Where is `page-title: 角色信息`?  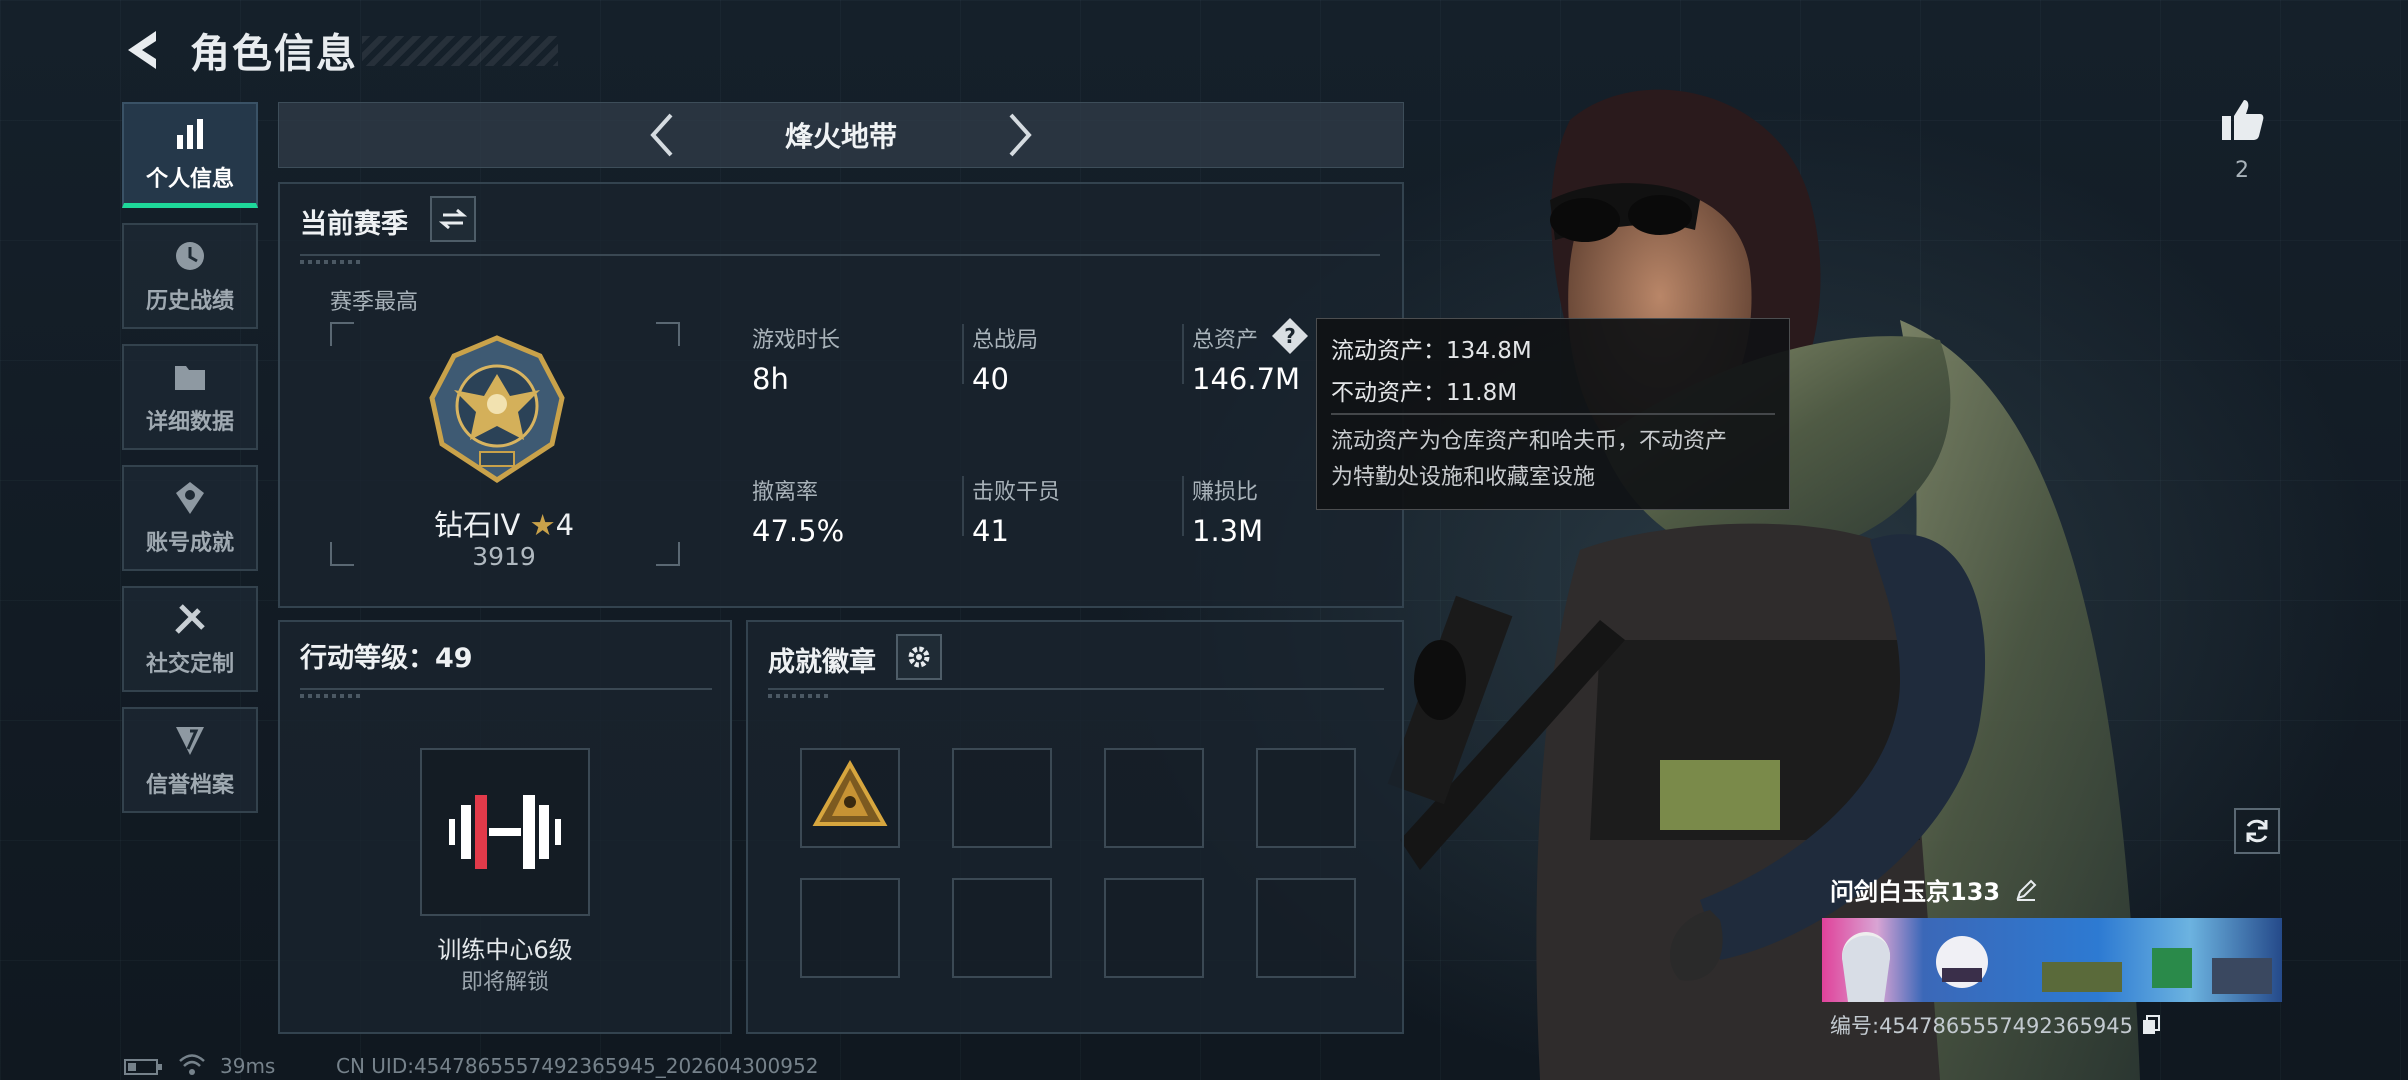
page-title: 角色信息 is located at coordinates (274, 54).